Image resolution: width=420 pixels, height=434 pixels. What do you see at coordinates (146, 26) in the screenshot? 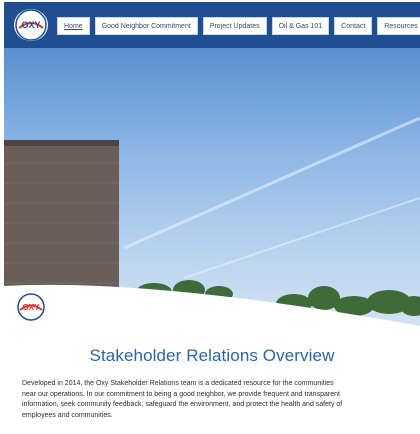
I see `nav-good-neighbor-commitment: Good Neighbor Commitment` at bounding box center [146, 26].